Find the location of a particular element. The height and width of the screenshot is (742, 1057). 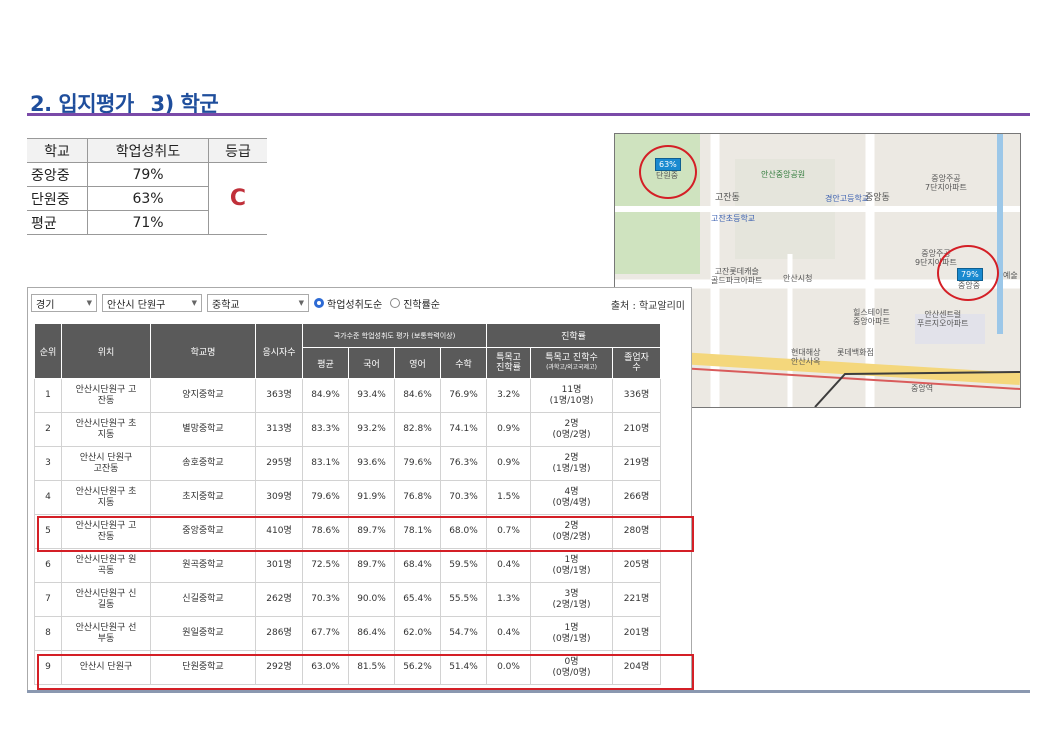

cell-count: 295명 is located at coordinates (279, 463).